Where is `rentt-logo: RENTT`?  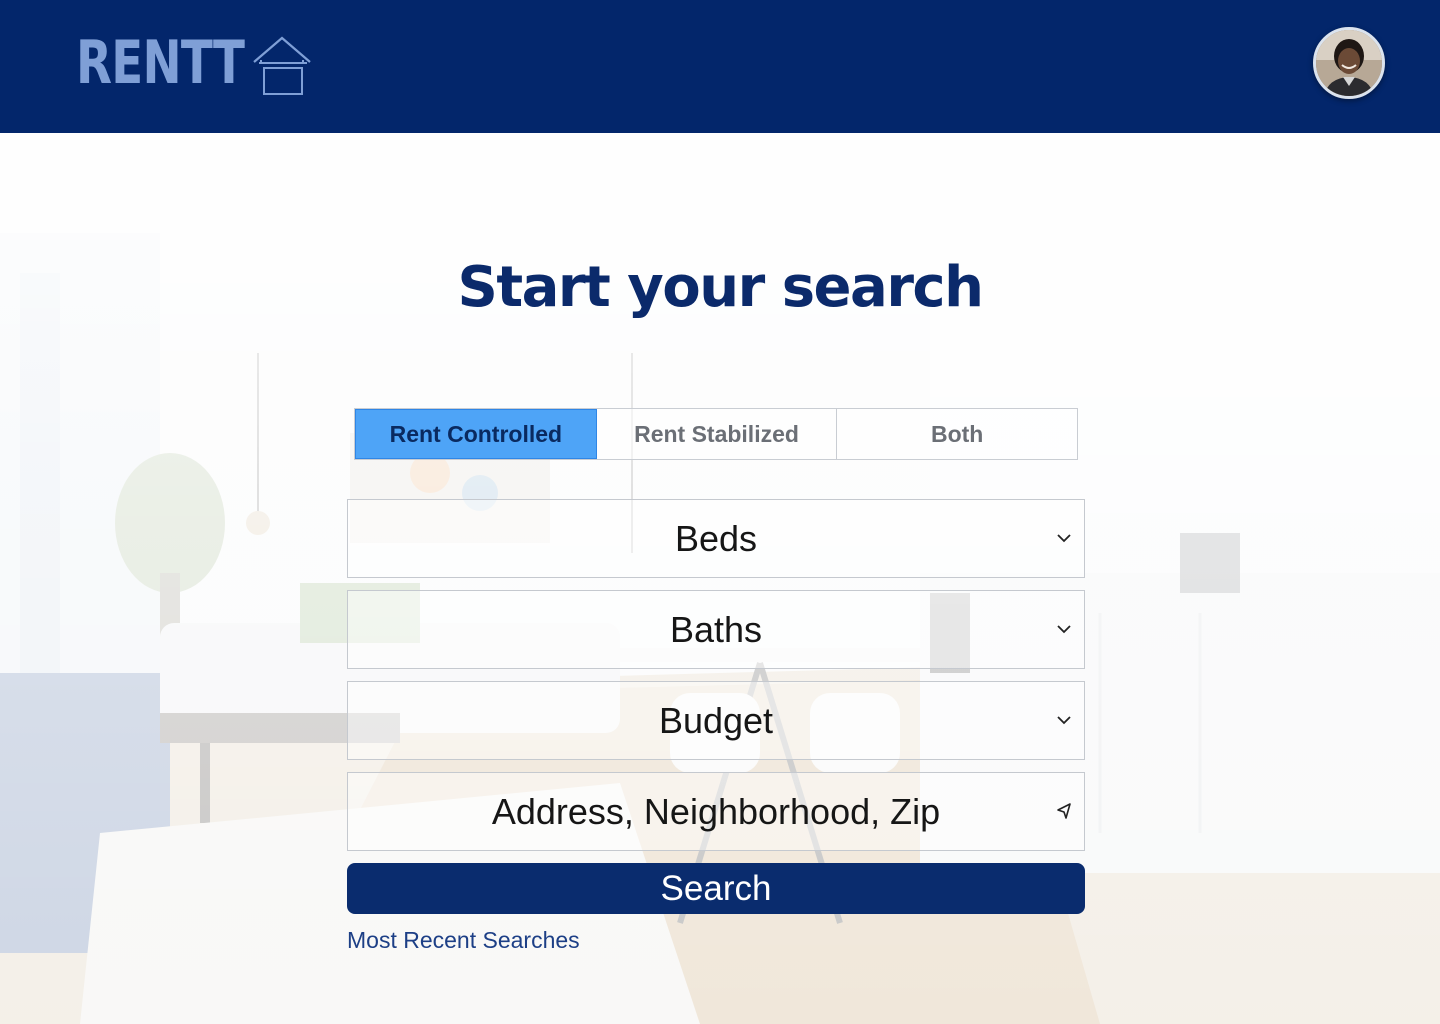
rentt-logo: RENTT is located at coordinates (193, 63).